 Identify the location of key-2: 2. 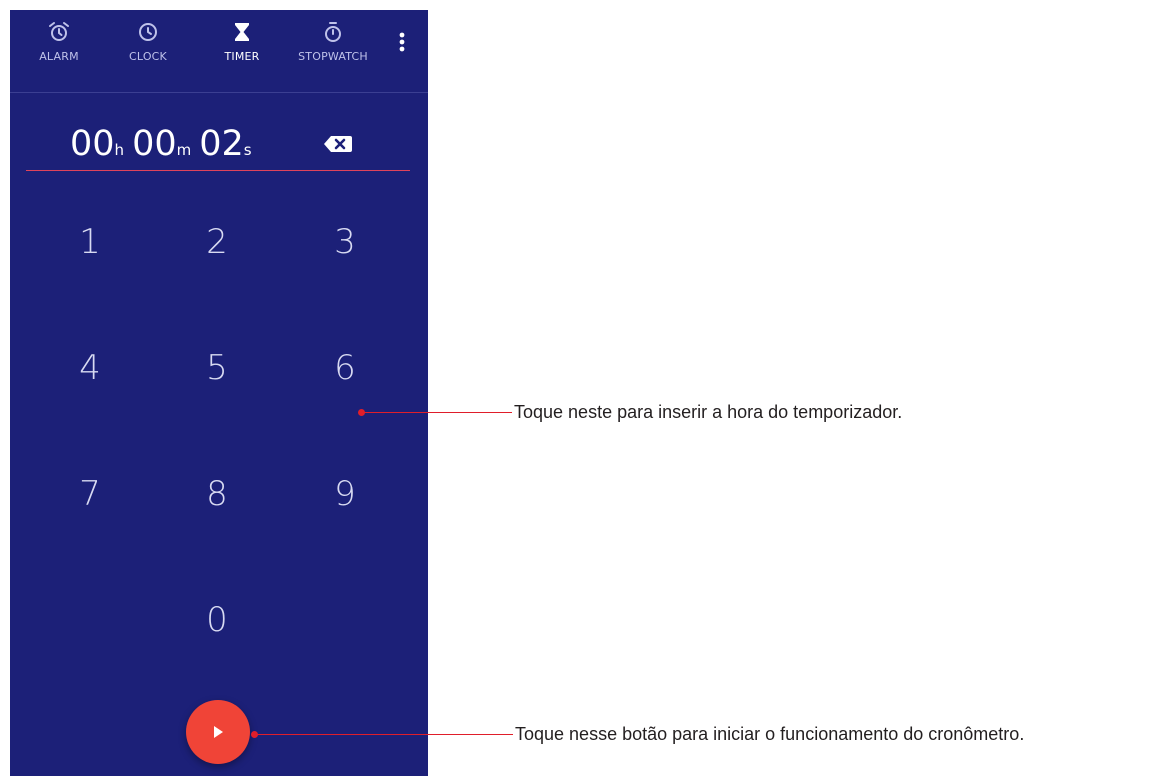
(217, 242).